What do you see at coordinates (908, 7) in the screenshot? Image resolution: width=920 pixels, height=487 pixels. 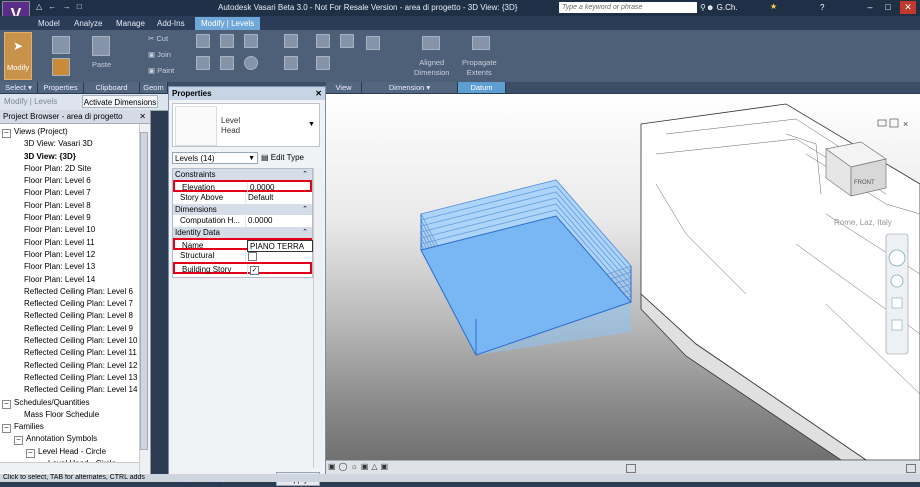 I see `close-button: ✕` at bounding box center [908, 7].